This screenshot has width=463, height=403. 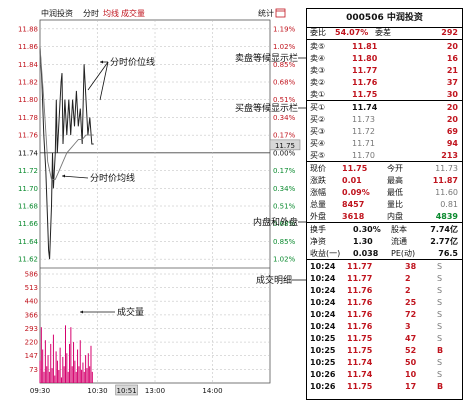 I want to click on stat-value: 0.30%, so click(x=367, y=229).